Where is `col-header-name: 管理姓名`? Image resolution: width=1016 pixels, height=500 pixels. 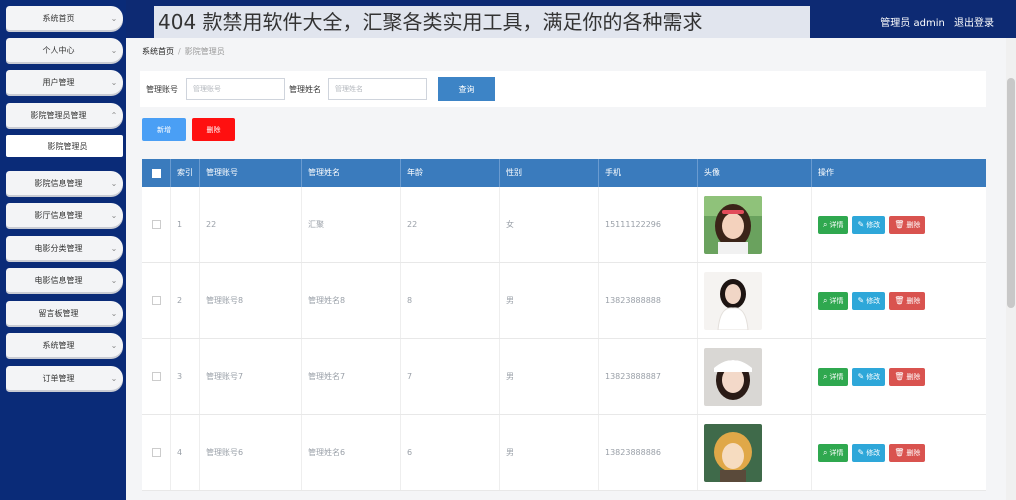 col-header-name: 管理姓名 is located at coordinates (351, 173).